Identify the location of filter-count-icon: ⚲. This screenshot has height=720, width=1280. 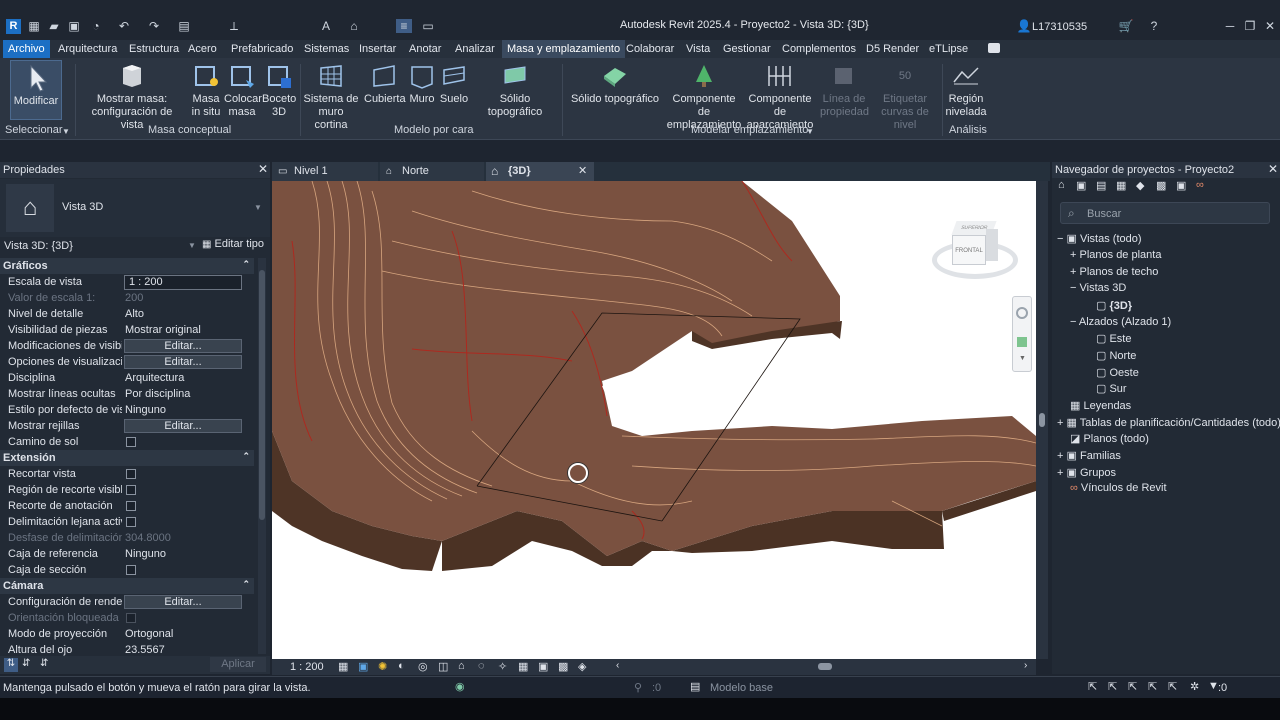
(638, 687).